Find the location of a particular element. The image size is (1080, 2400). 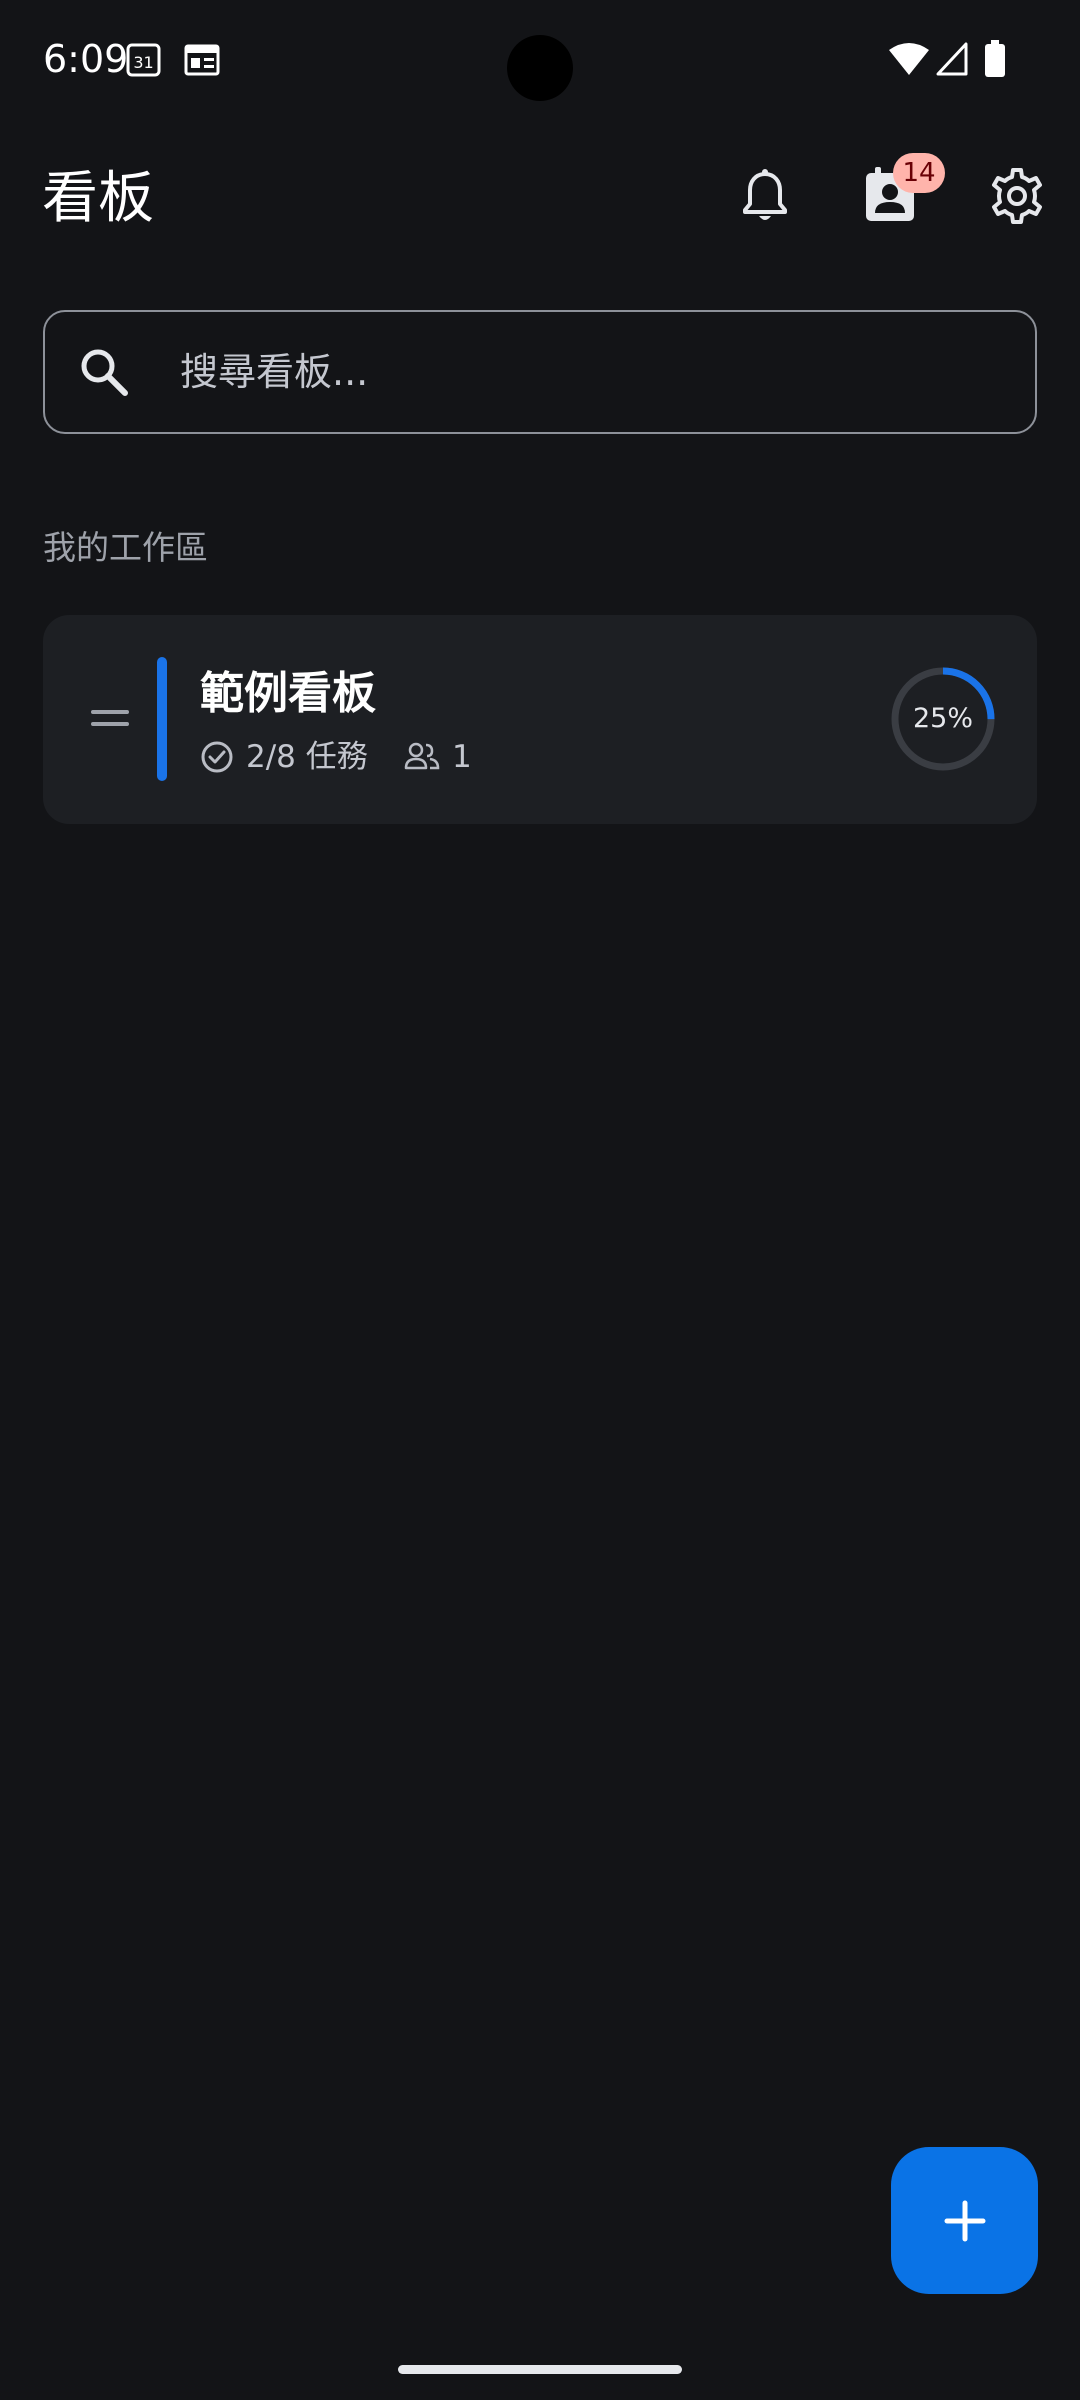

board-color-accent is located at coordinates (162, 719).